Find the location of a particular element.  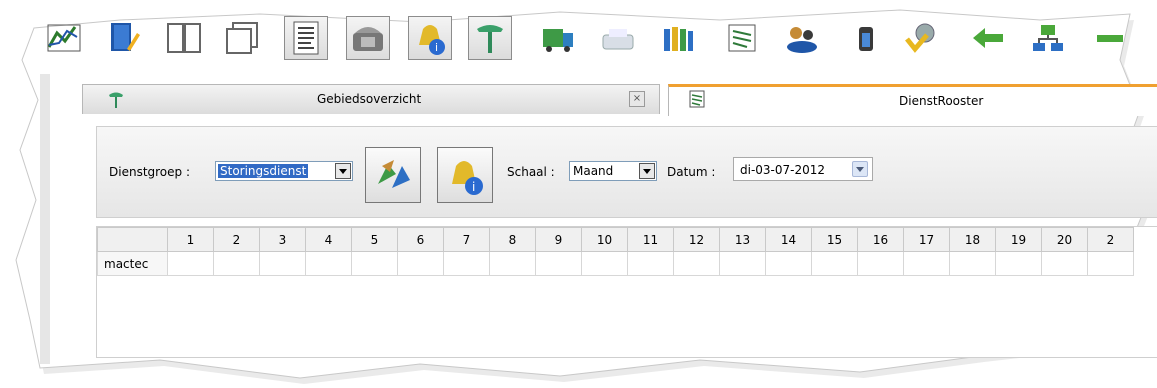

tab-label: Gebiedsoverzicht is located at coordinates (369, 99).